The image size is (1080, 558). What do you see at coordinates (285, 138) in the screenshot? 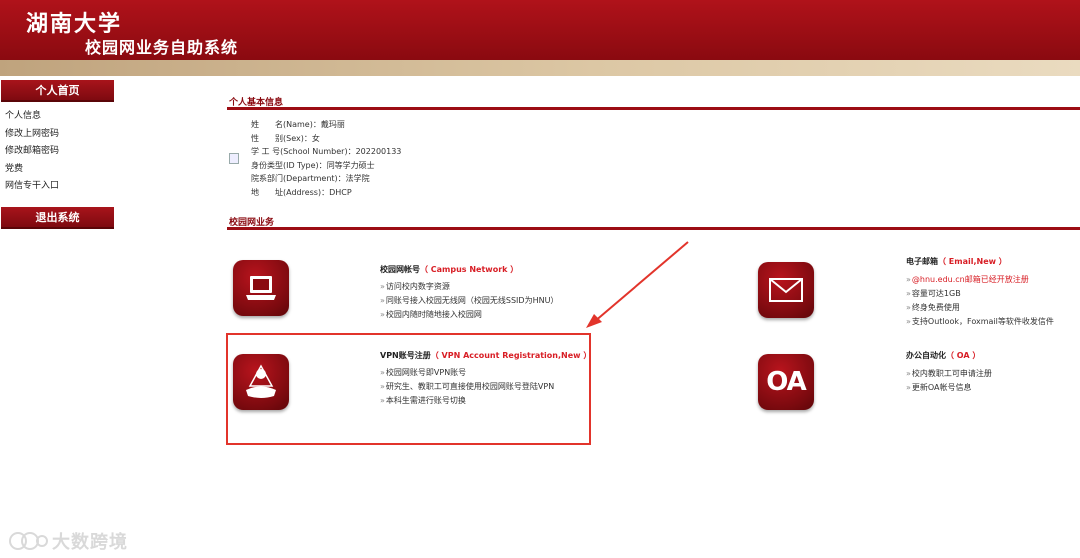
I see `info-row-sex: 性 别(Sex)：女` at bounding box center [285, 138].